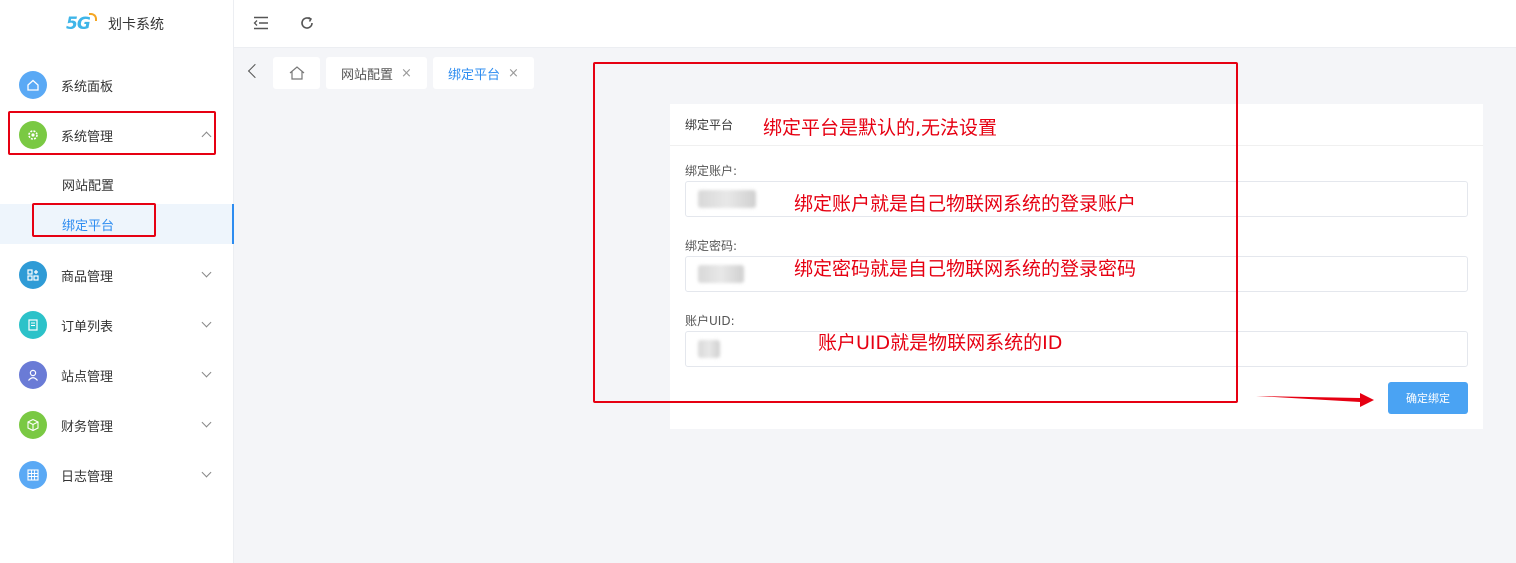  I want to click on sidebar-item-logs: 日志管理, so click(117, 475).